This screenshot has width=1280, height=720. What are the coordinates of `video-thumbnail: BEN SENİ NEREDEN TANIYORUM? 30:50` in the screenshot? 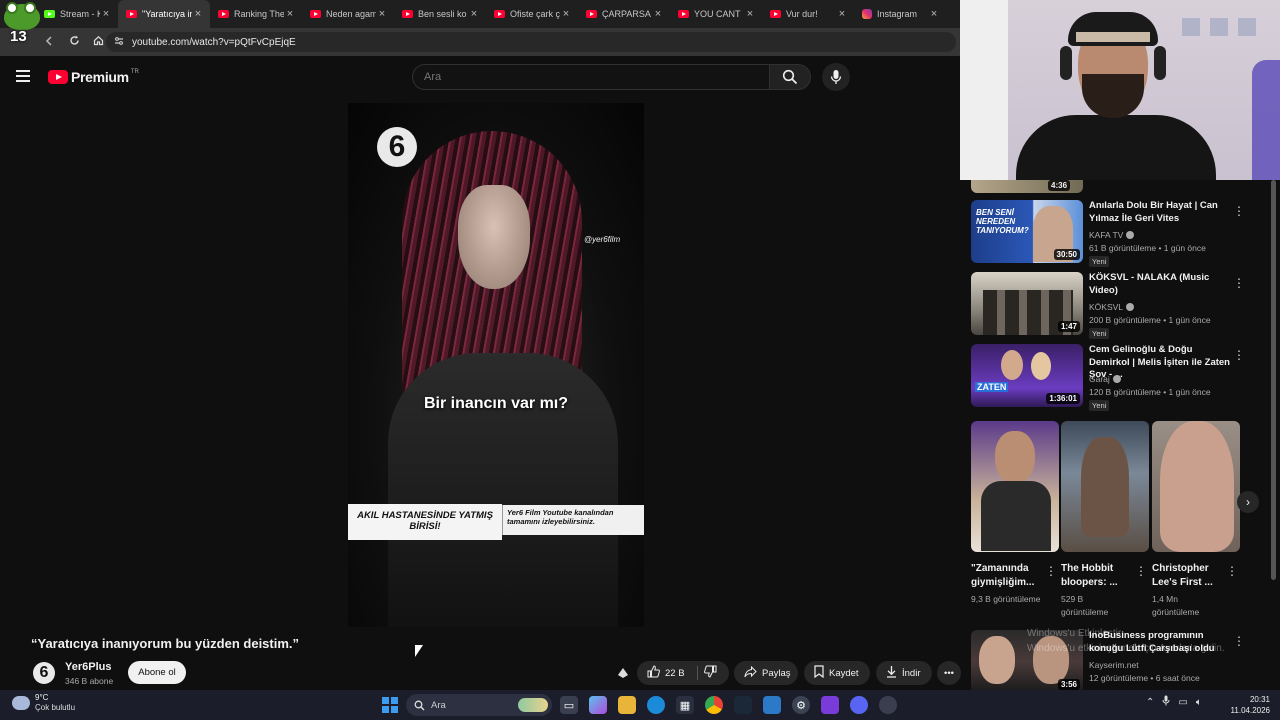 It's located at (1027, 231).